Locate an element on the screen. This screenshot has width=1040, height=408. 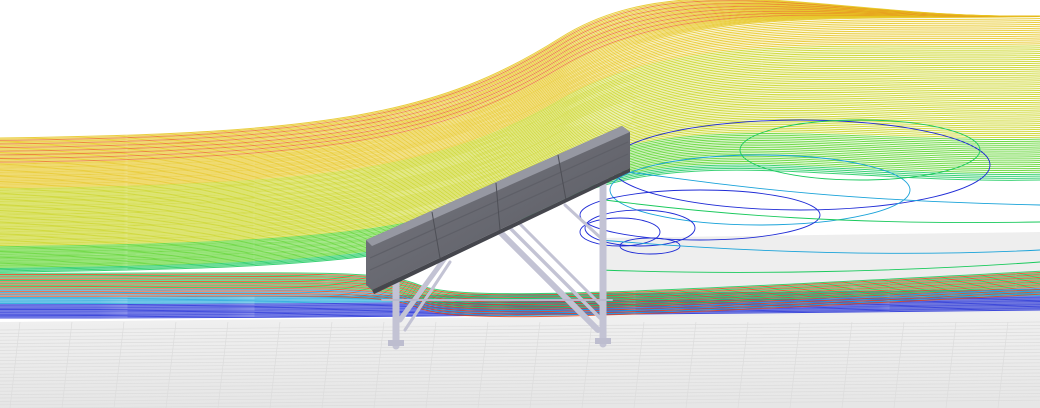
wake-streamline is located at coordinates (824, 187).